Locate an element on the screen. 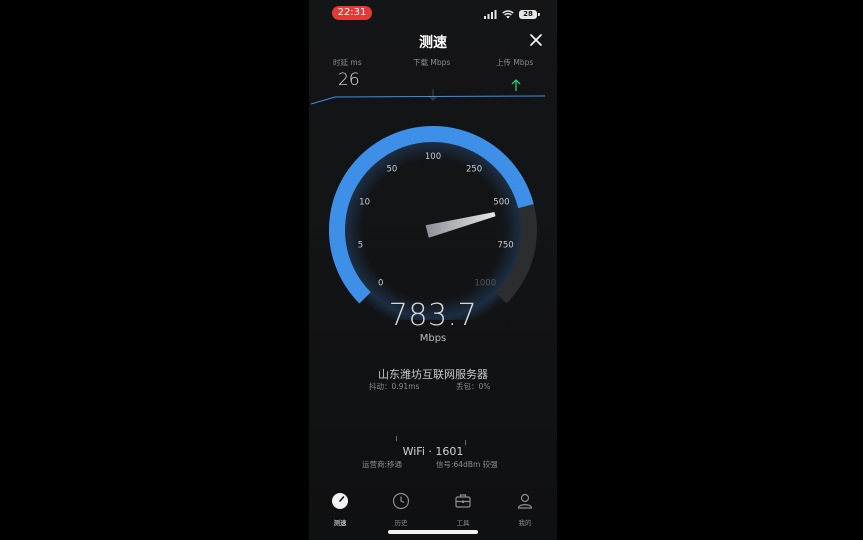 The image size is (863, 540). wifi-icon is located at coordinates (508, 13).